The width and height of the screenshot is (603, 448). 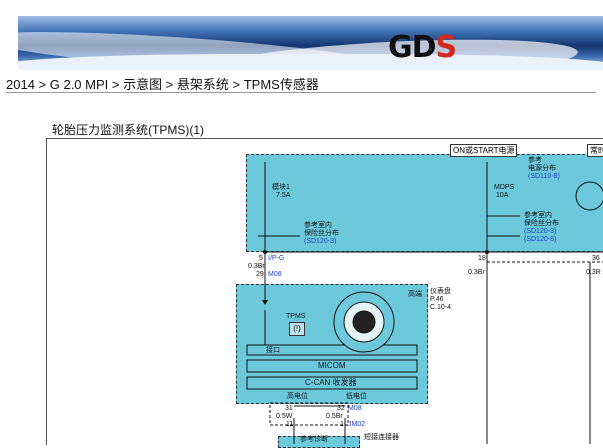 I want to click on ref-bottom-label: 参考诊断, so click(x=314, y=439).